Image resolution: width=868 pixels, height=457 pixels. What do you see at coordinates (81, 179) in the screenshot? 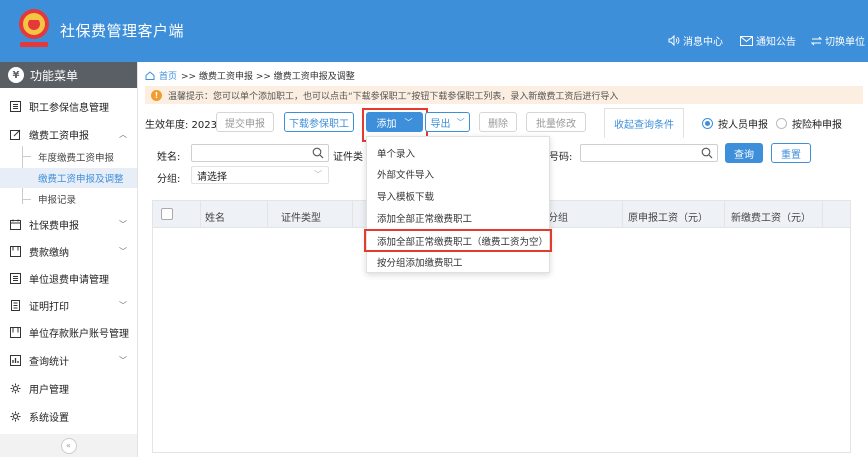
I see `sidebar-subitem-label: 缴费工资申报及调整` at bounding box center [81, 179].